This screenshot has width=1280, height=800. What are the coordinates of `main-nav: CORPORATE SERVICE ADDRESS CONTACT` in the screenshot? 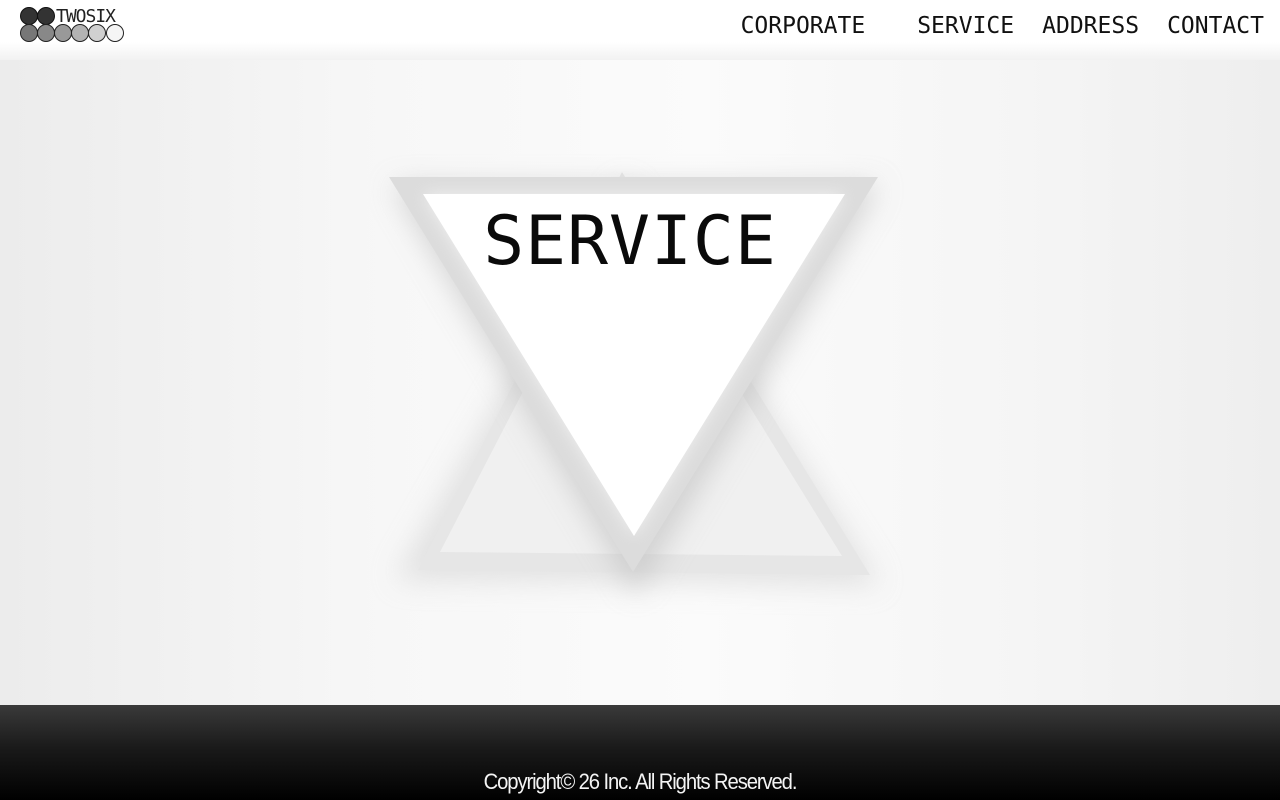 It's located at (995, 26).